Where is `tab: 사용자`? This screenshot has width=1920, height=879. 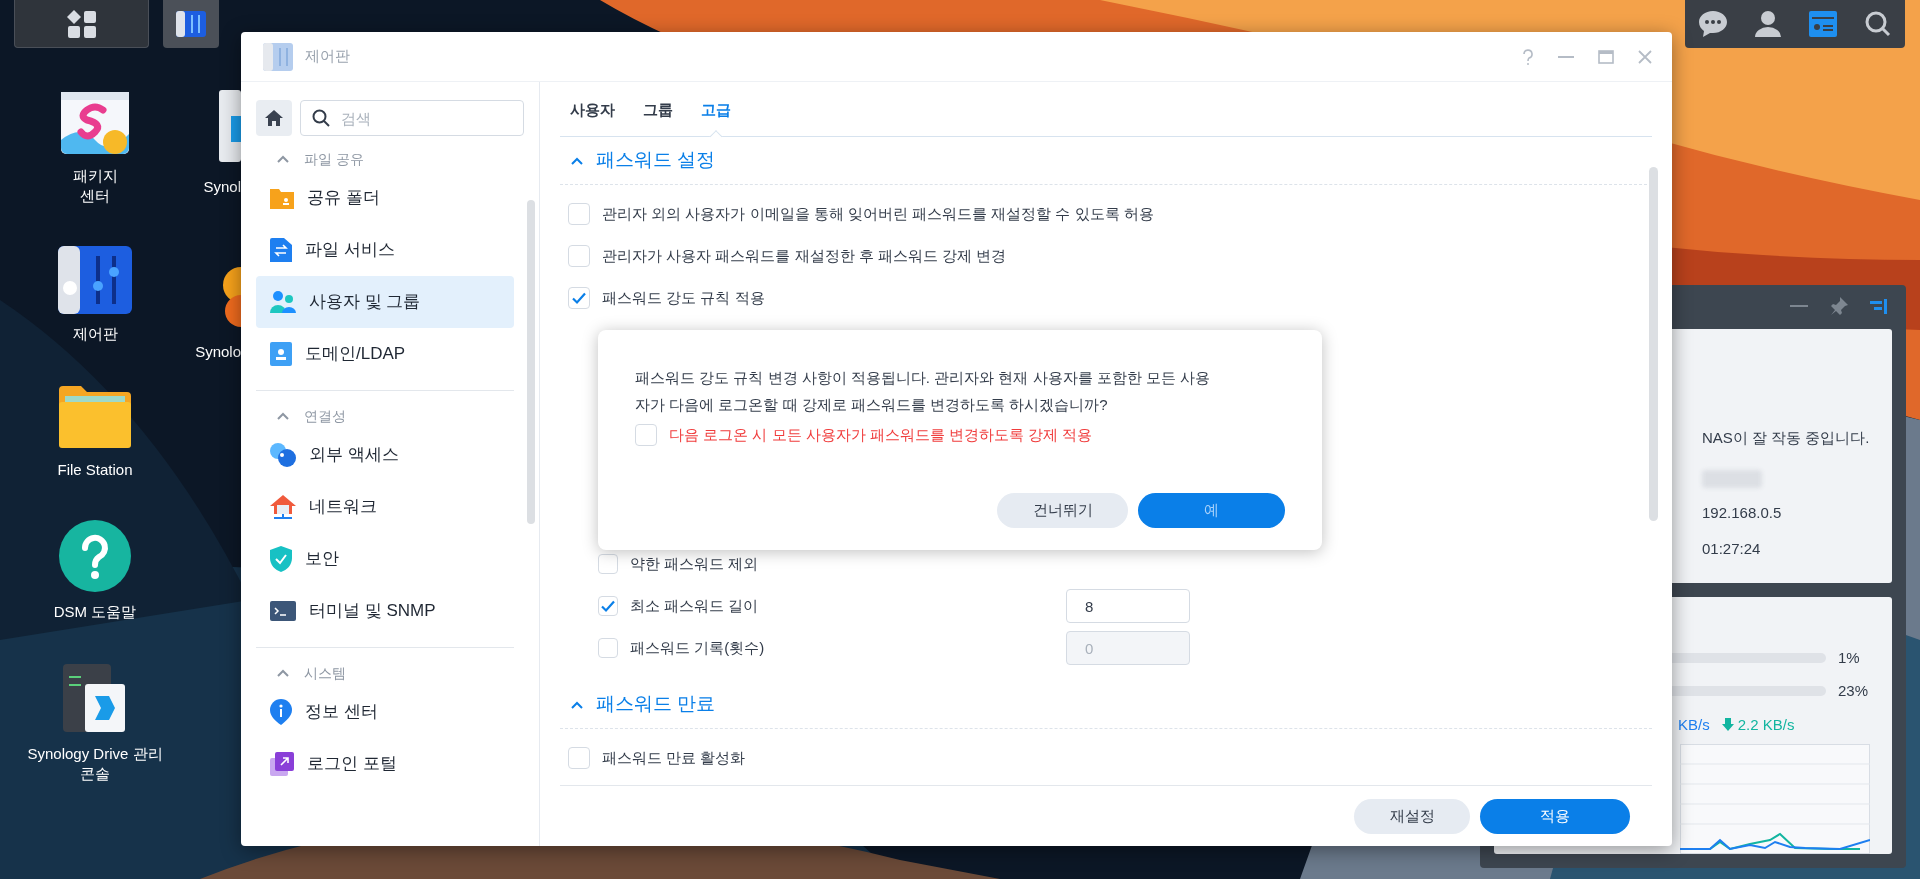
tab: 사용자 is located at coordinates (592, 117).